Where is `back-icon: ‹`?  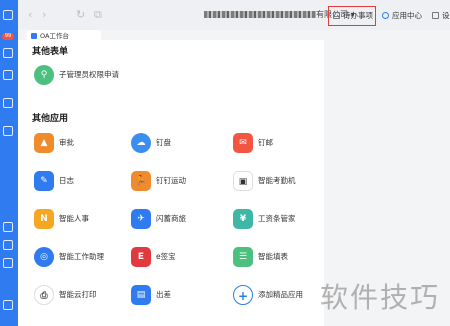
back-icon: ‹ is located at coordinates (30, 15).